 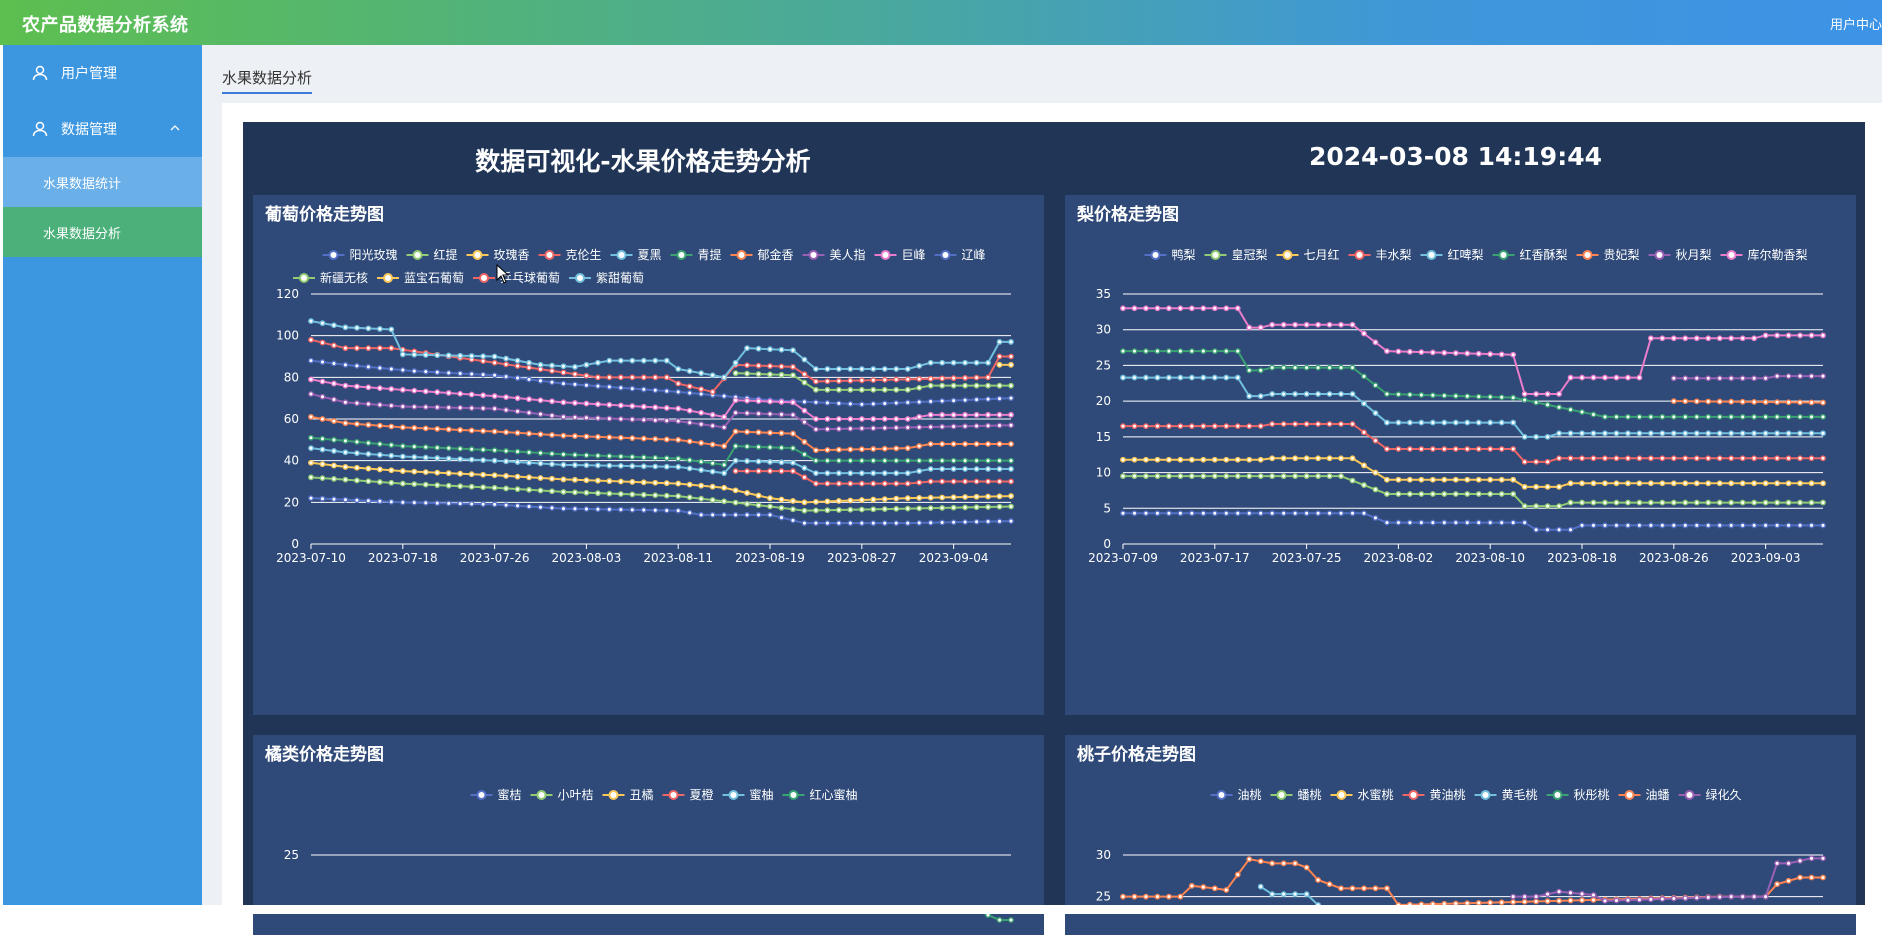 I want to click on sidebar-subitem-fruit-analysis: 水果数据分析, so click(x=102, y=232).